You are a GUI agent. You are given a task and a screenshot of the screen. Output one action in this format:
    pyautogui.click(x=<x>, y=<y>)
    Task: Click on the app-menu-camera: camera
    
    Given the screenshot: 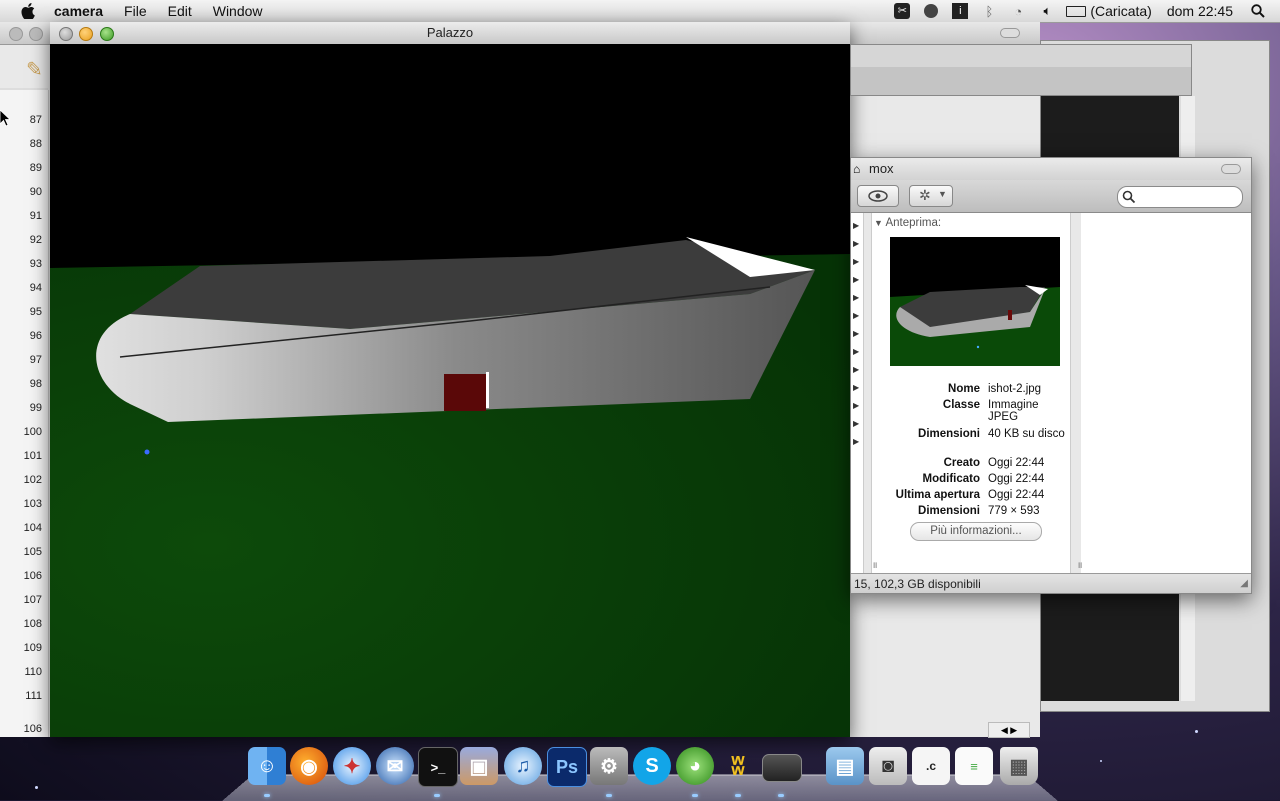 What is the action you would take?
    pyautogui.click(x=78, y=11)
    